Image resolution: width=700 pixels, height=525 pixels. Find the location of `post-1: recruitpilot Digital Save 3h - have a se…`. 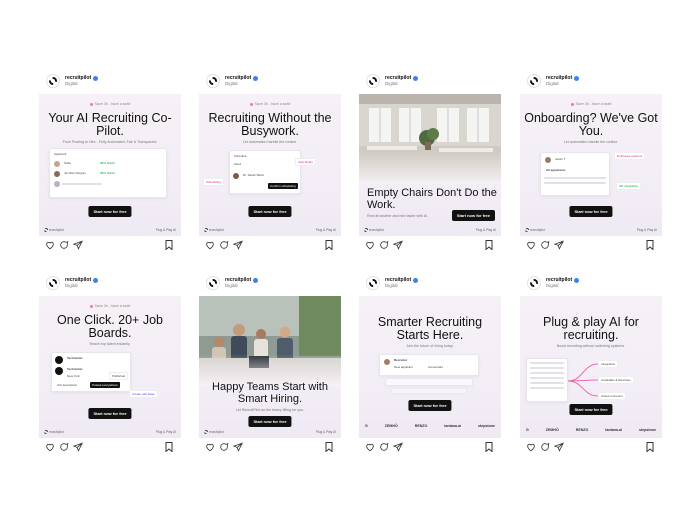

post-1: recruitpilot Digital Save 3h - have a se… is located at coordinates (110, 162).